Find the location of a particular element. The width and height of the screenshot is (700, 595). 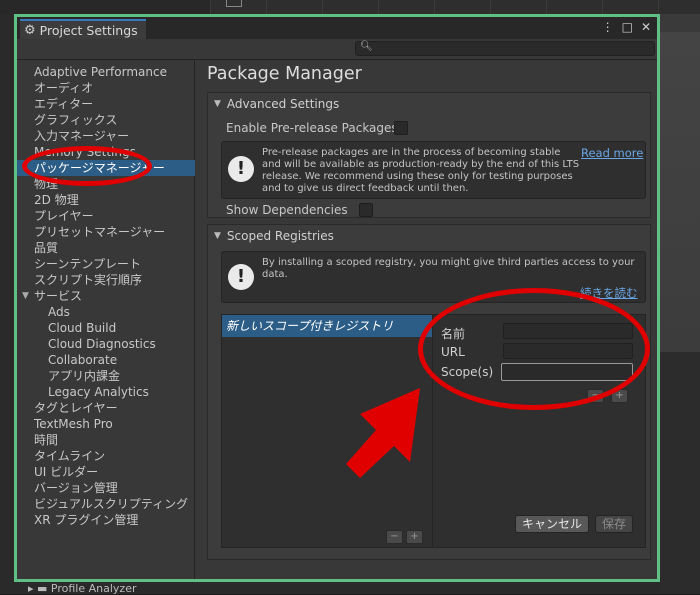

inspector-fragment is located at coordinates (680, 473).